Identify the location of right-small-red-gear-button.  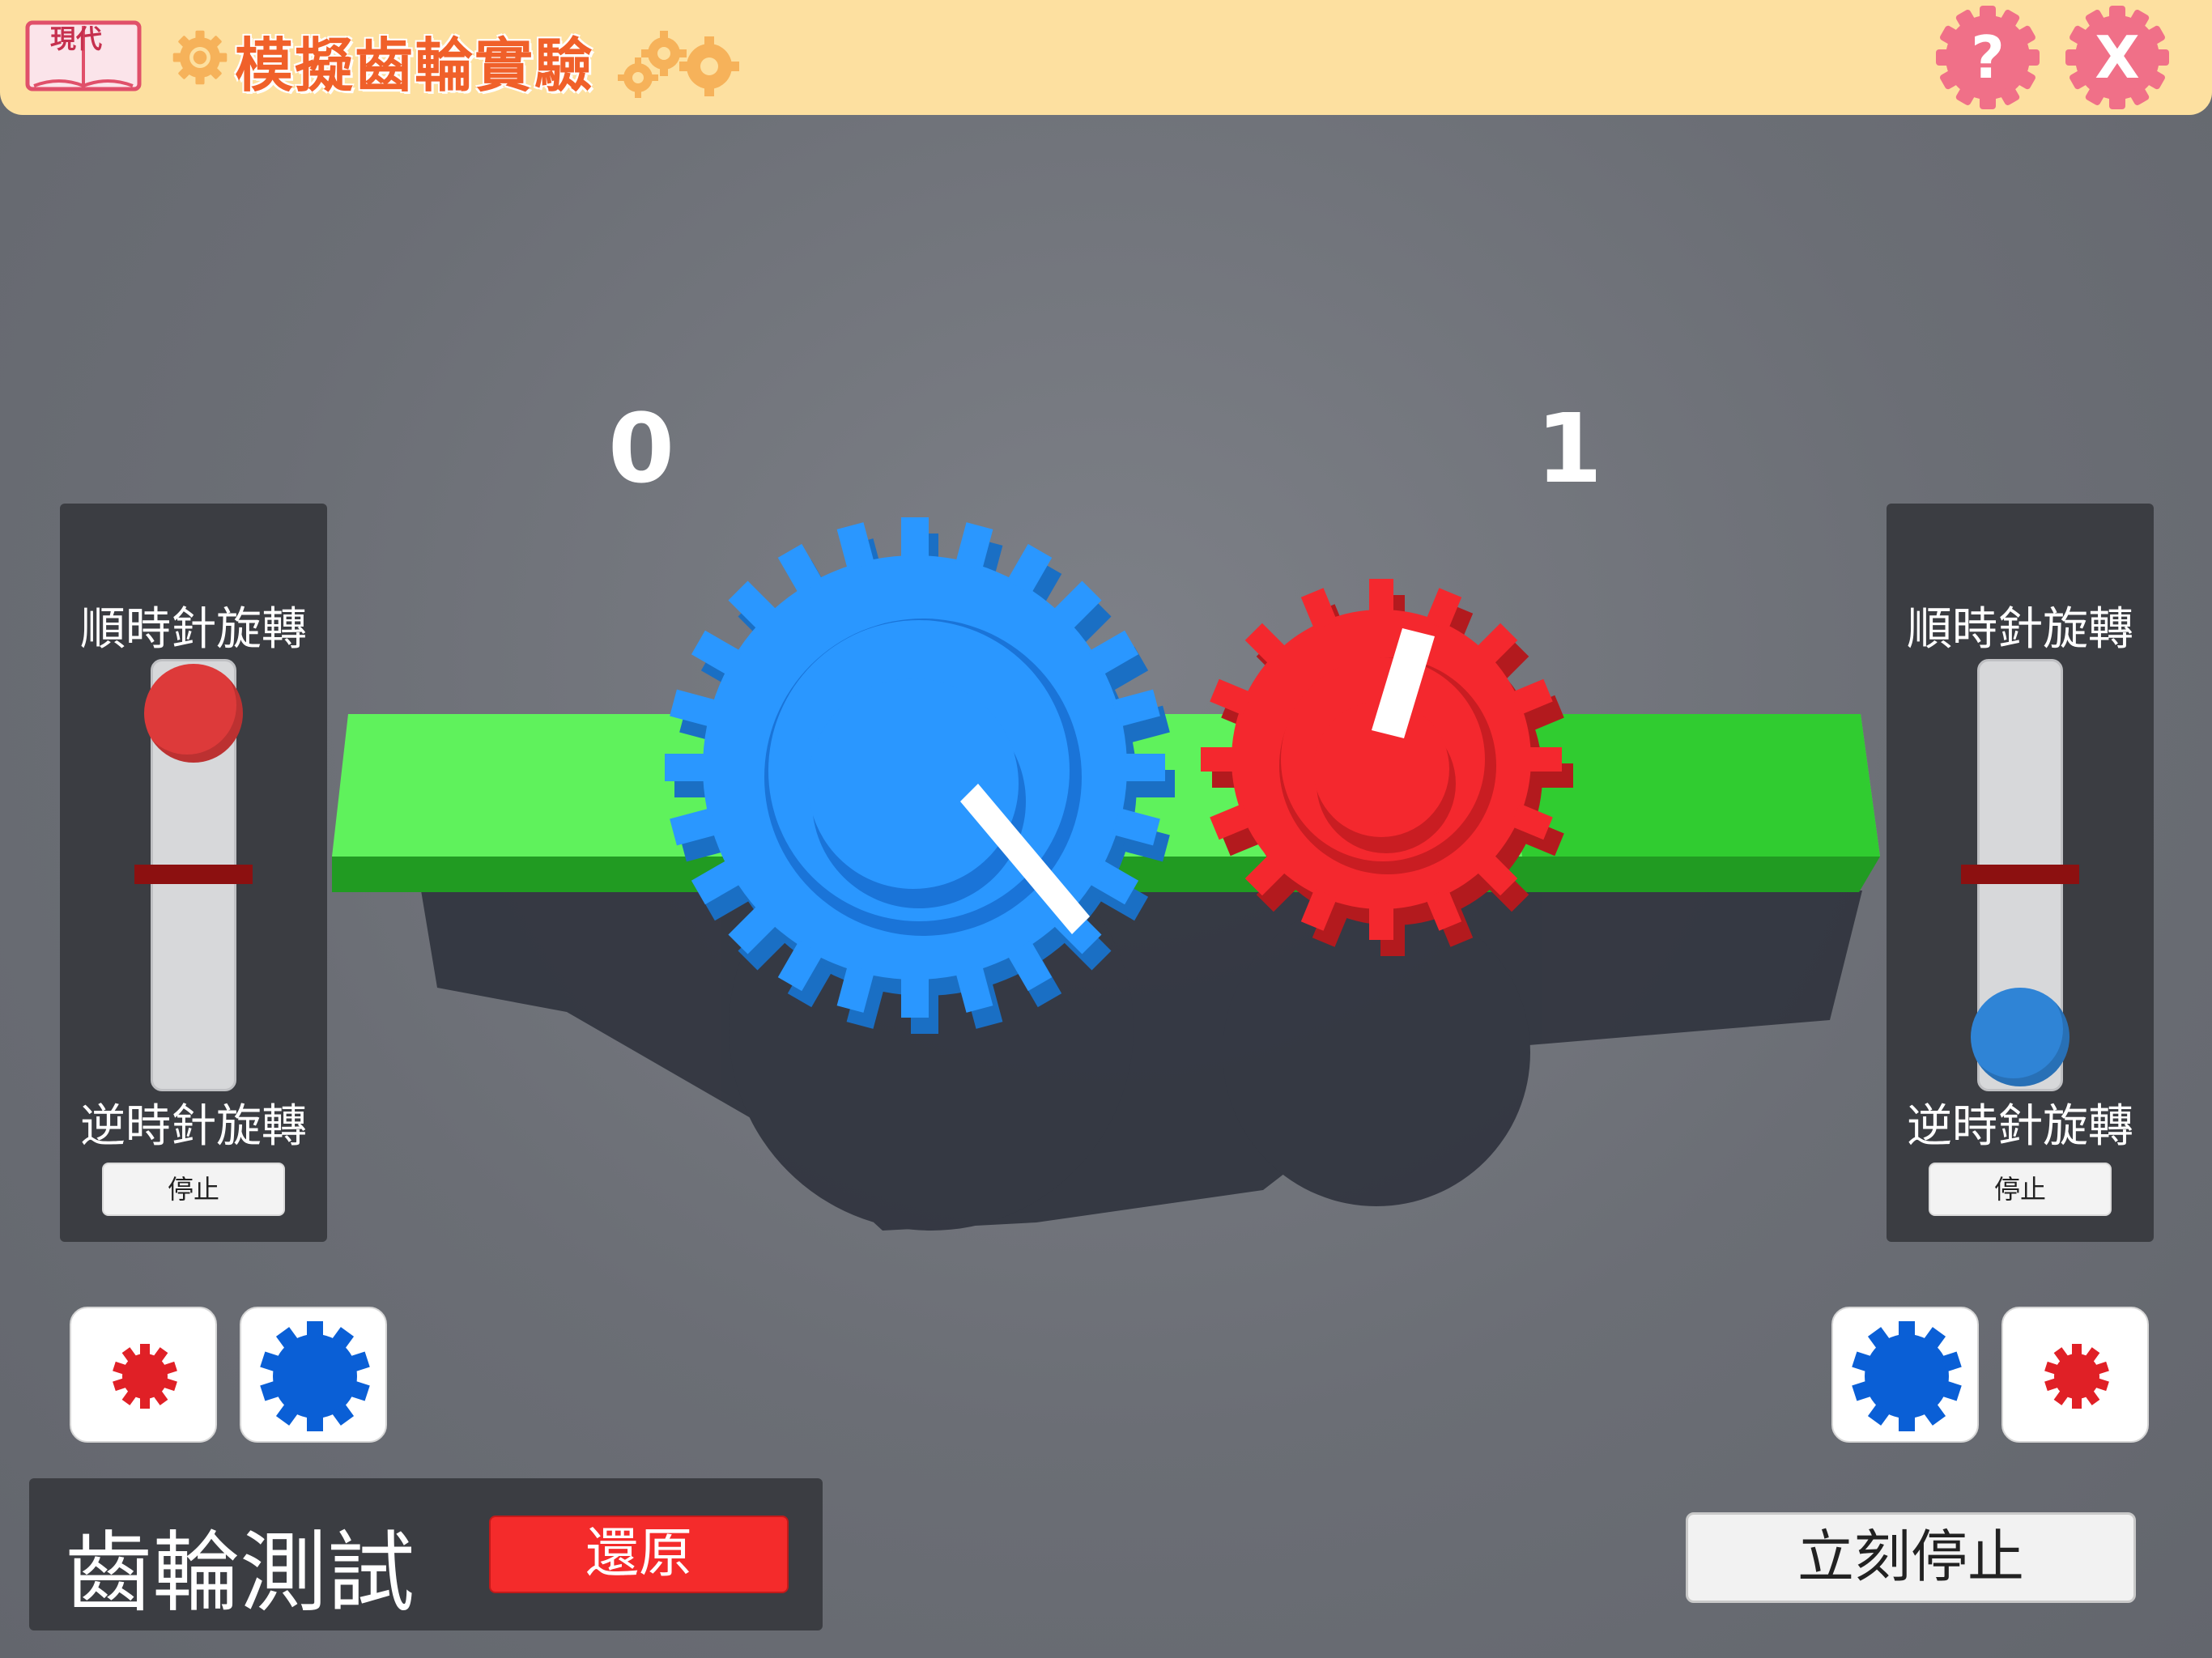
(2075, 1375).